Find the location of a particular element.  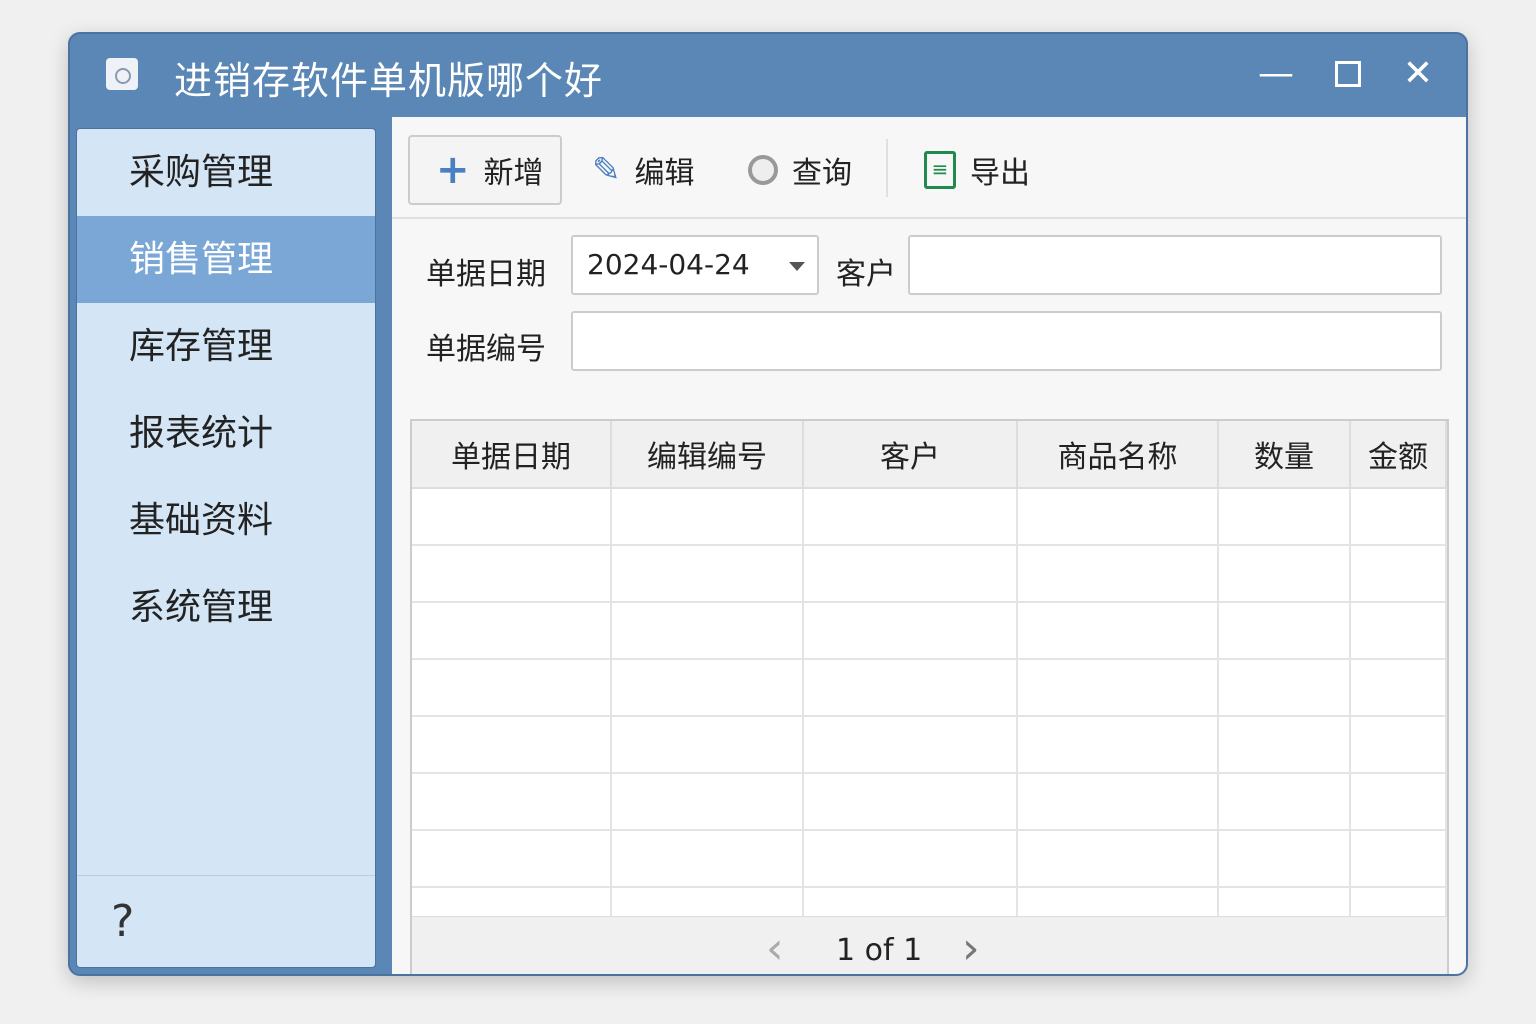

add-label: 新增 is located at coordinates (513, 173).